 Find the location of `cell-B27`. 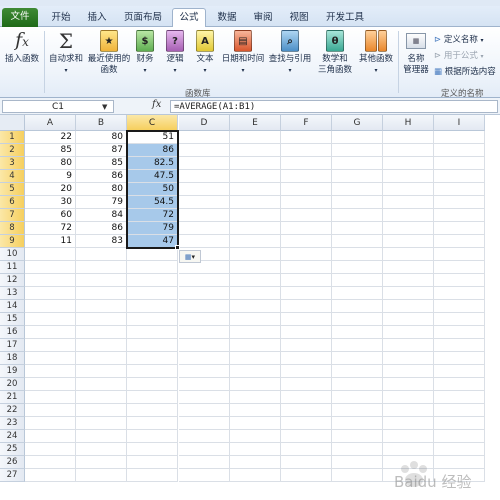

cell-B27 is located at coordinates (101, 475).